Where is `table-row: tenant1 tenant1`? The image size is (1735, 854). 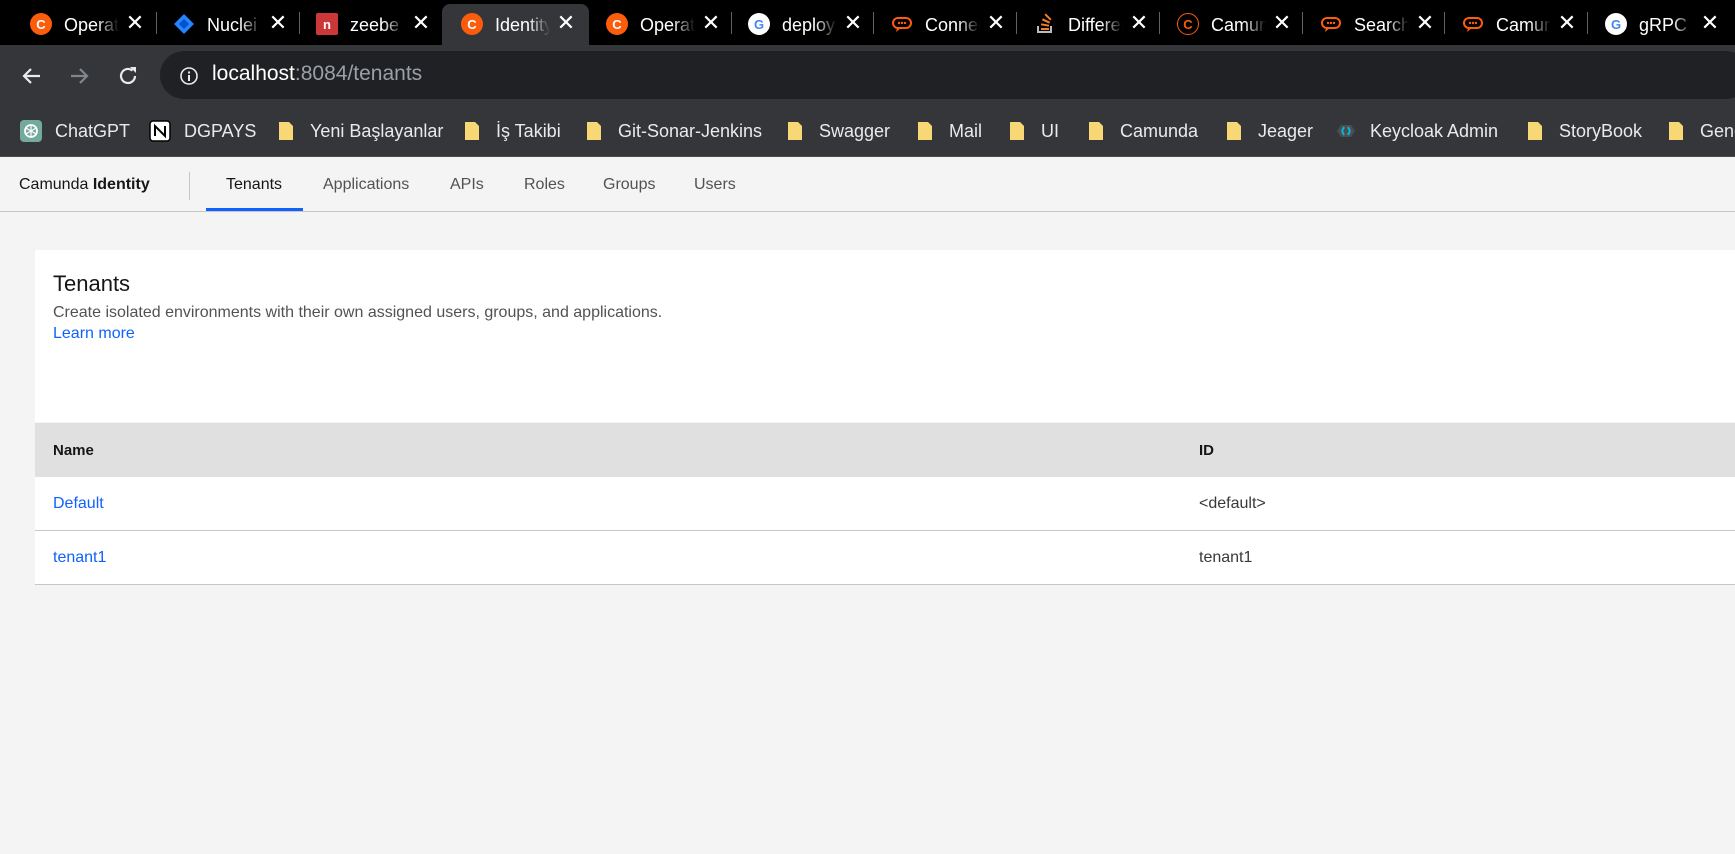 table-row: tenant1 tenant1 is located at coordinates (885, 558).